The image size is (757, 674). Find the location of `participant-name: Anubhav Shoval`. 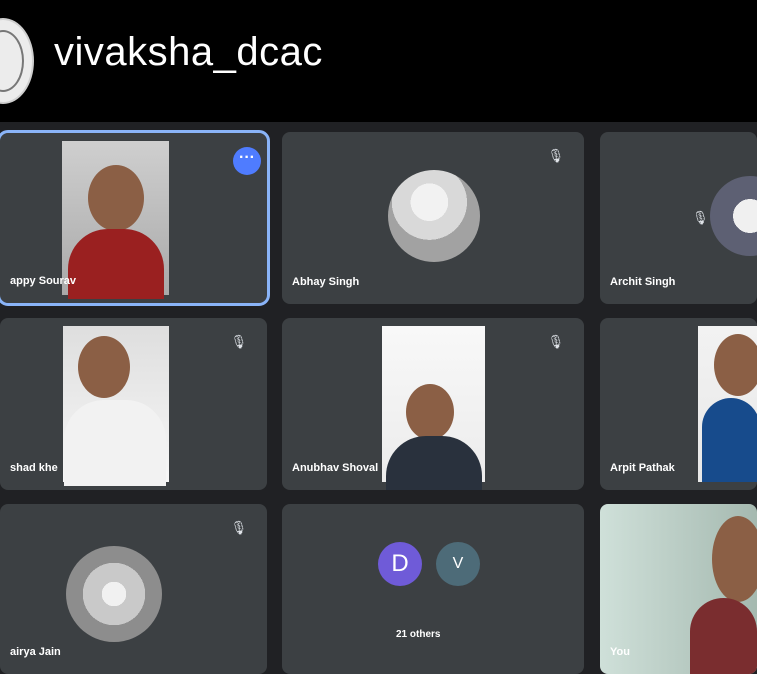

participant-name: Anubhav Shoval is located at coordinates (335, 468).